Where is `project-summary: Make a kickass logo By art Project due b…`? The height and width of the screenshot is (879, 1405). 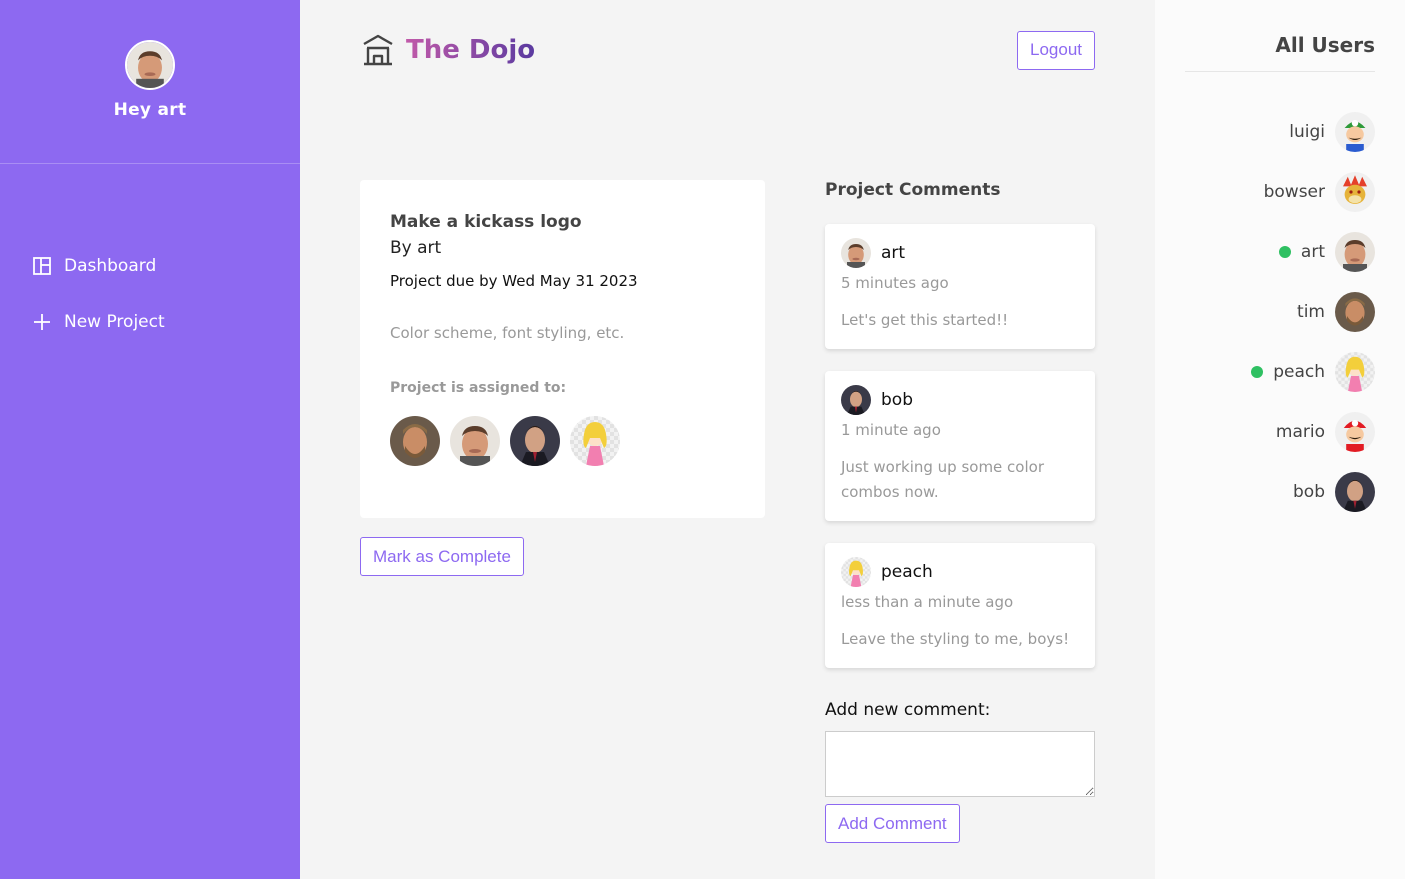
project-summary: Make a kickass logo By art Project due b… is located at coordinates (562, 349).